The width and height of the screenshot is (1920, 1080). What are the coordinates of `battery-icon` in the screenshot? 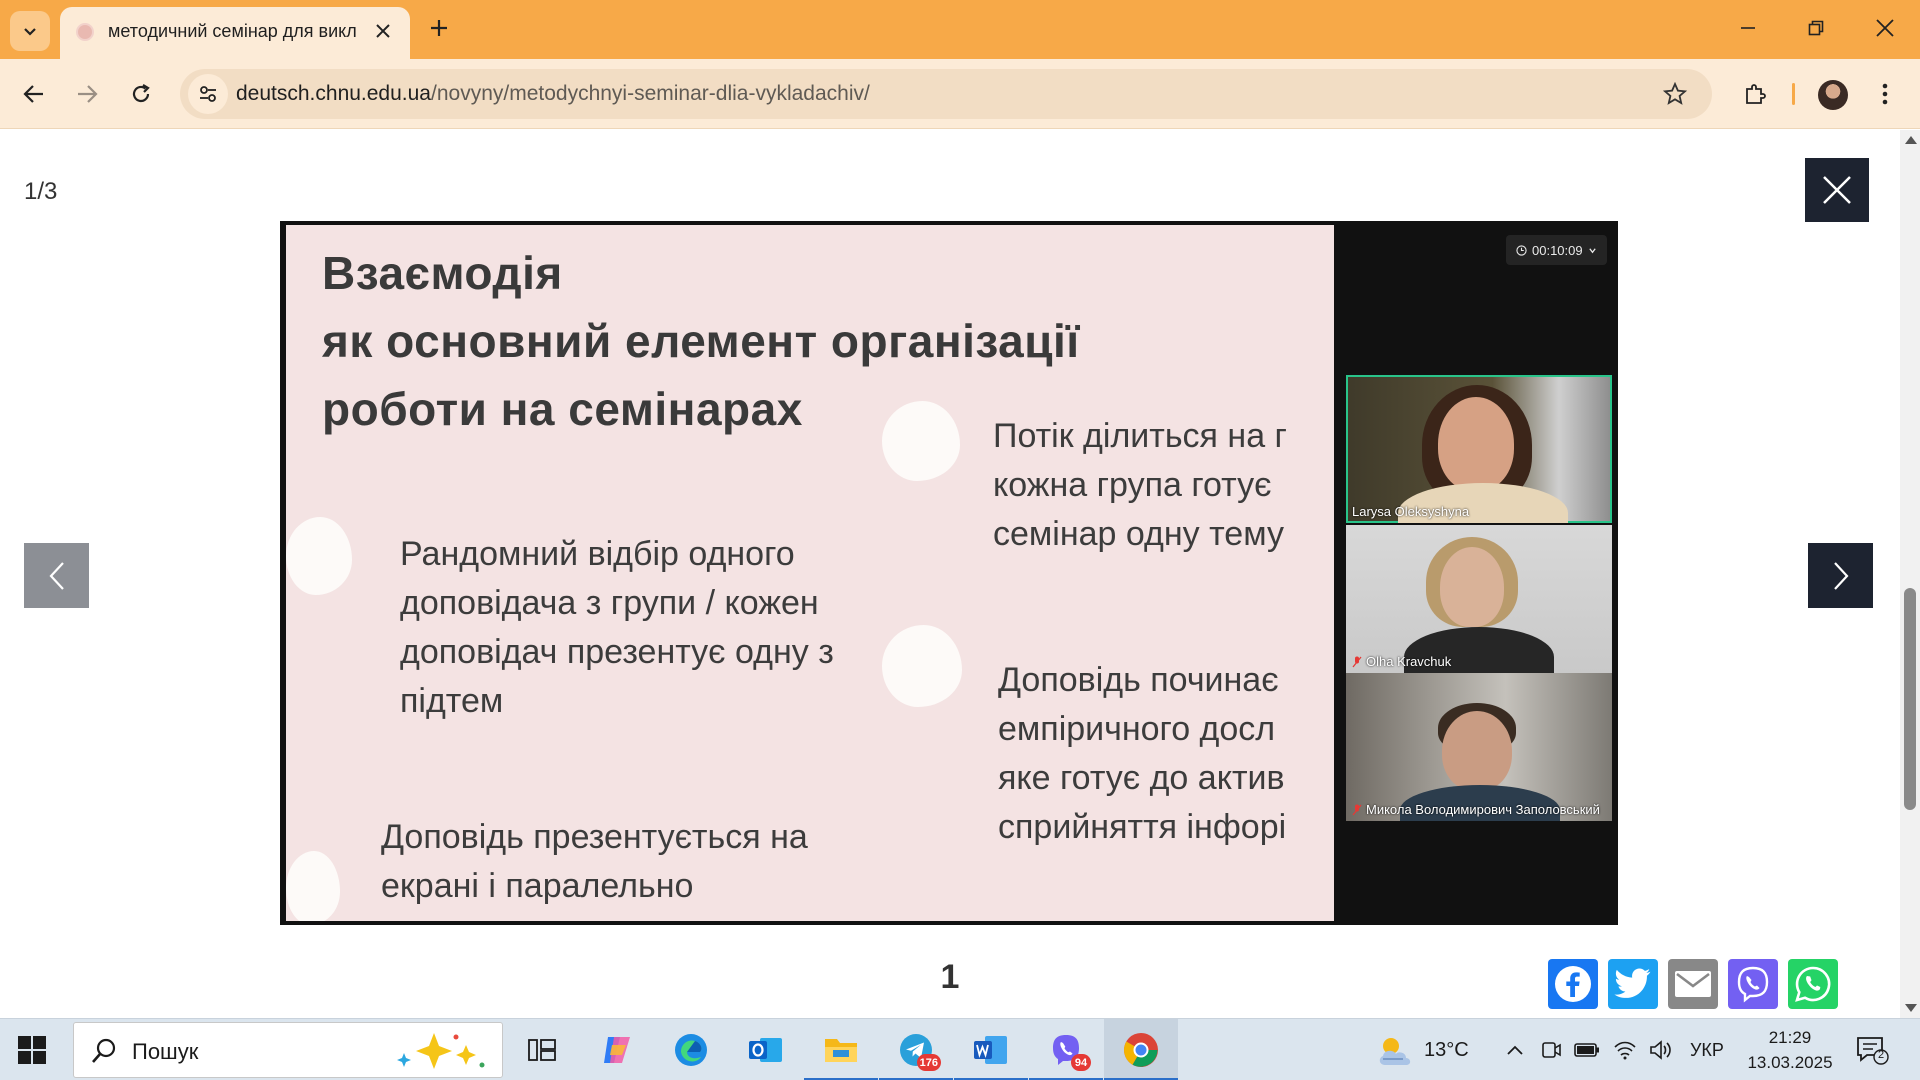 It's located at (1586, 1050).